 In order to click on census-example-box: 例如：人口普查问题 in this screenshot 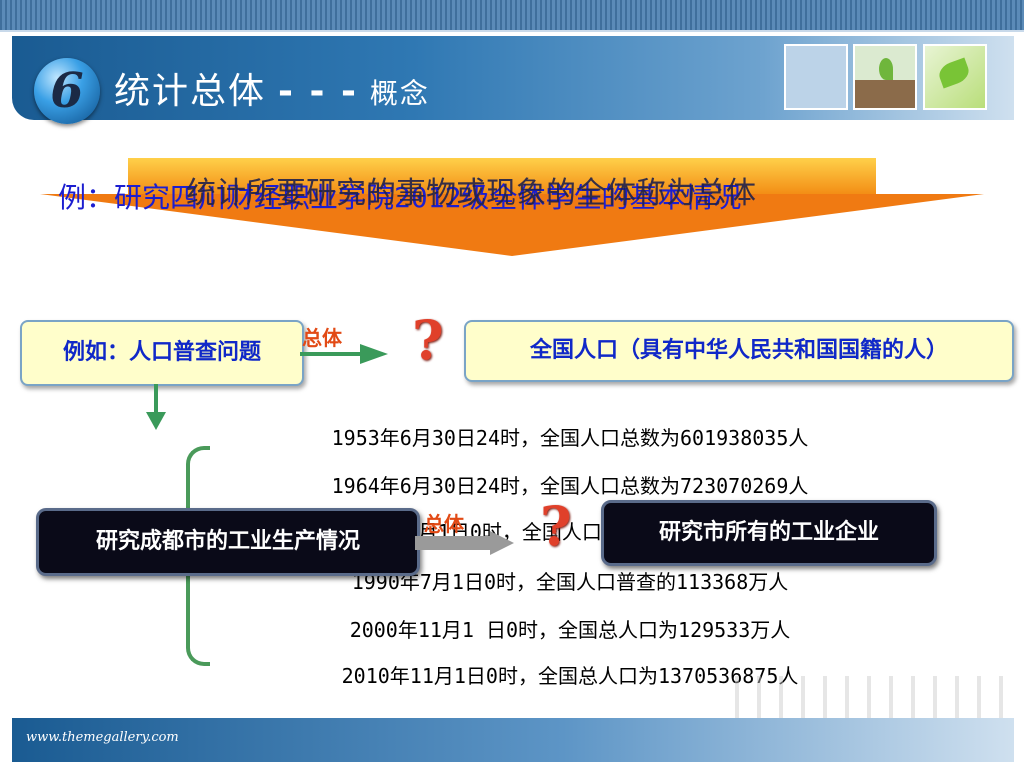, I will do `click(162, 353)`.